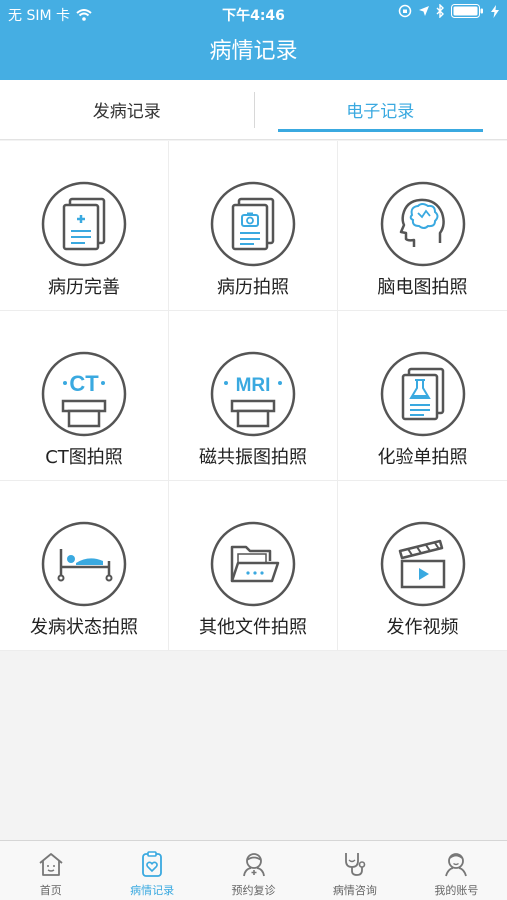  I want to click on bottom-tab-consult: 病情咨询, so click(354, 870).